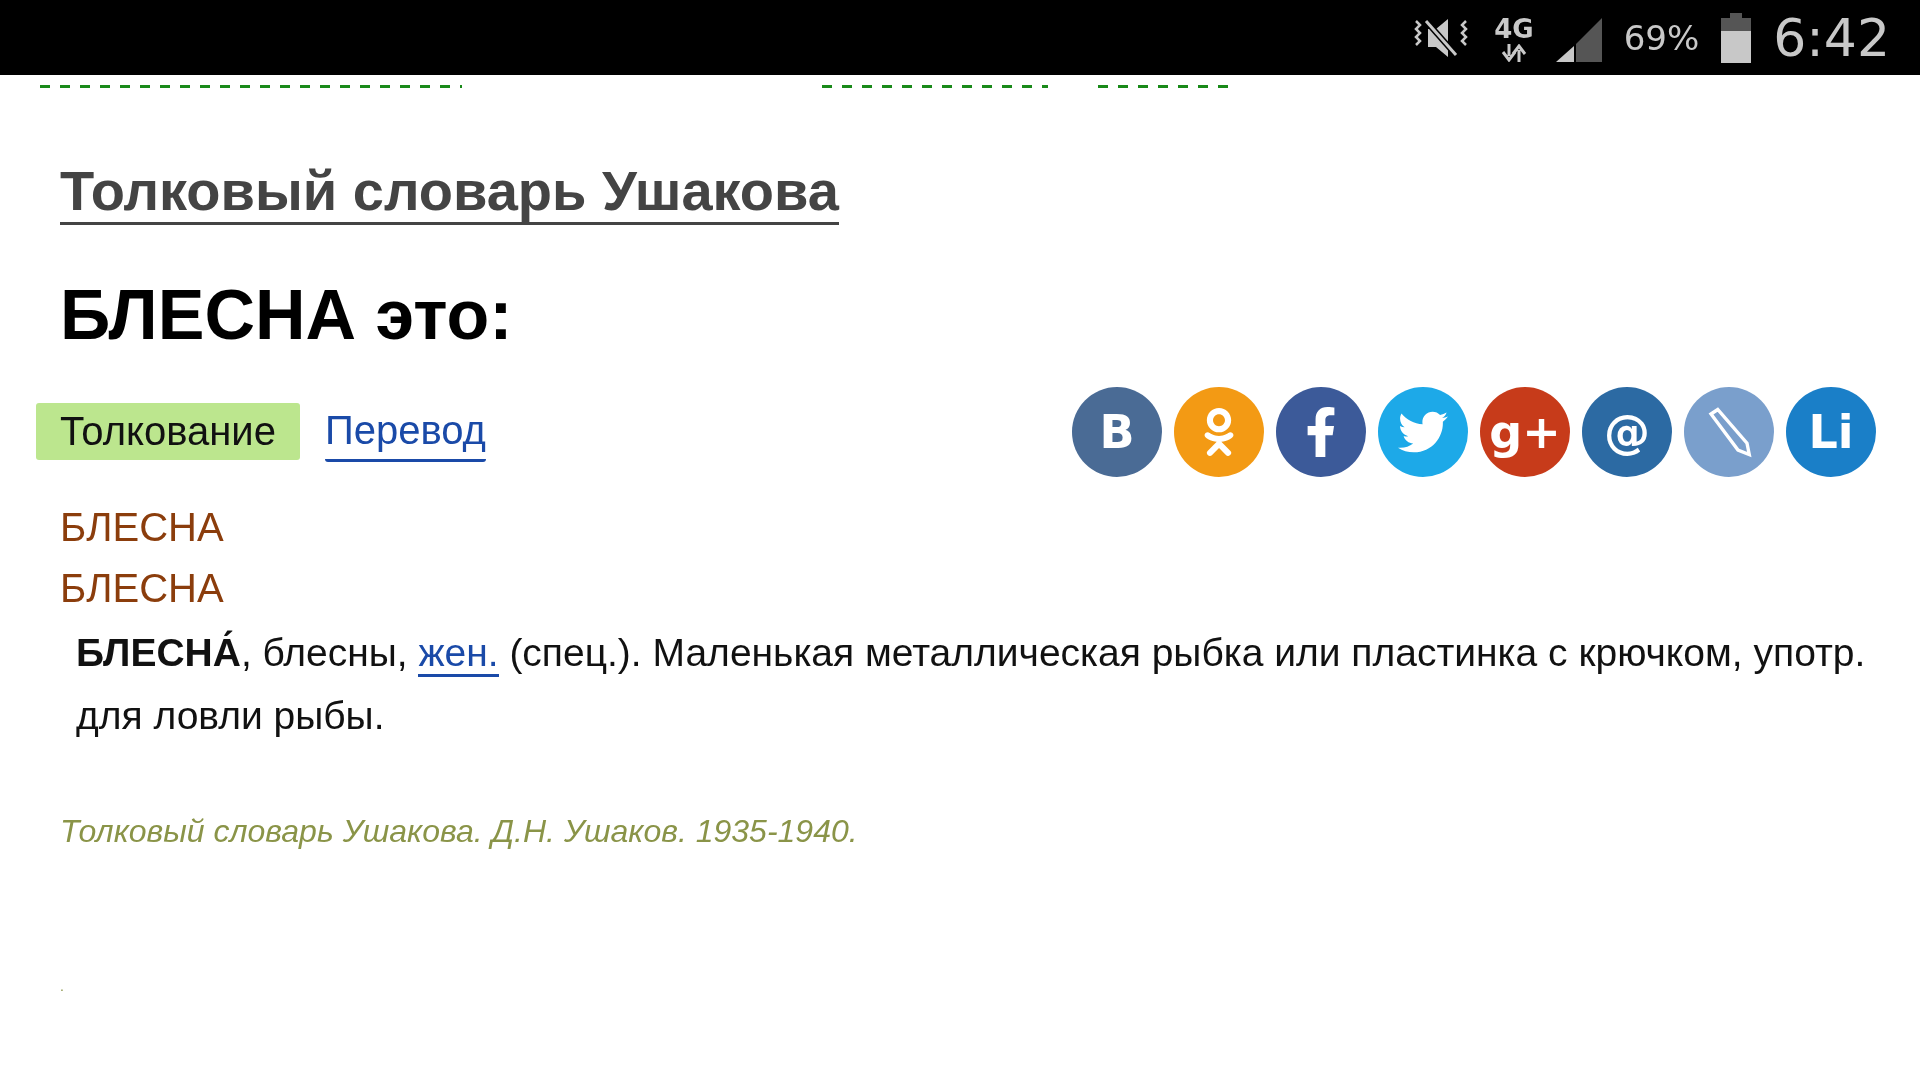 Image resolution: width=1920 pixels, height=1080 pixels. Describe the element at coordinates (286, 314) in the screenshot. I see `page-heading: БЛЕСНА это:` at that location.